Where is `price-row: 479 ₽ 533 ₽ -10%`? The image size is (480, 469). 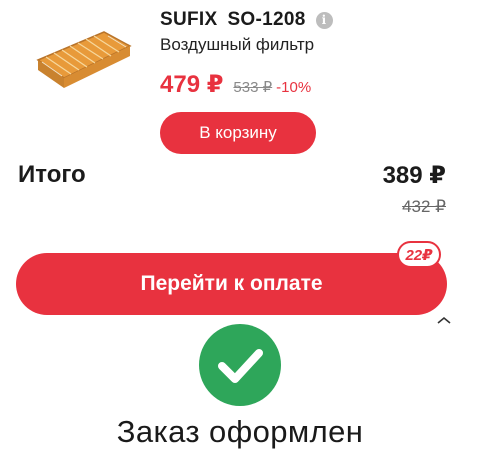 price-row: 479 ₽ 533 ₽ -10% is located at coordinates (235, 84).